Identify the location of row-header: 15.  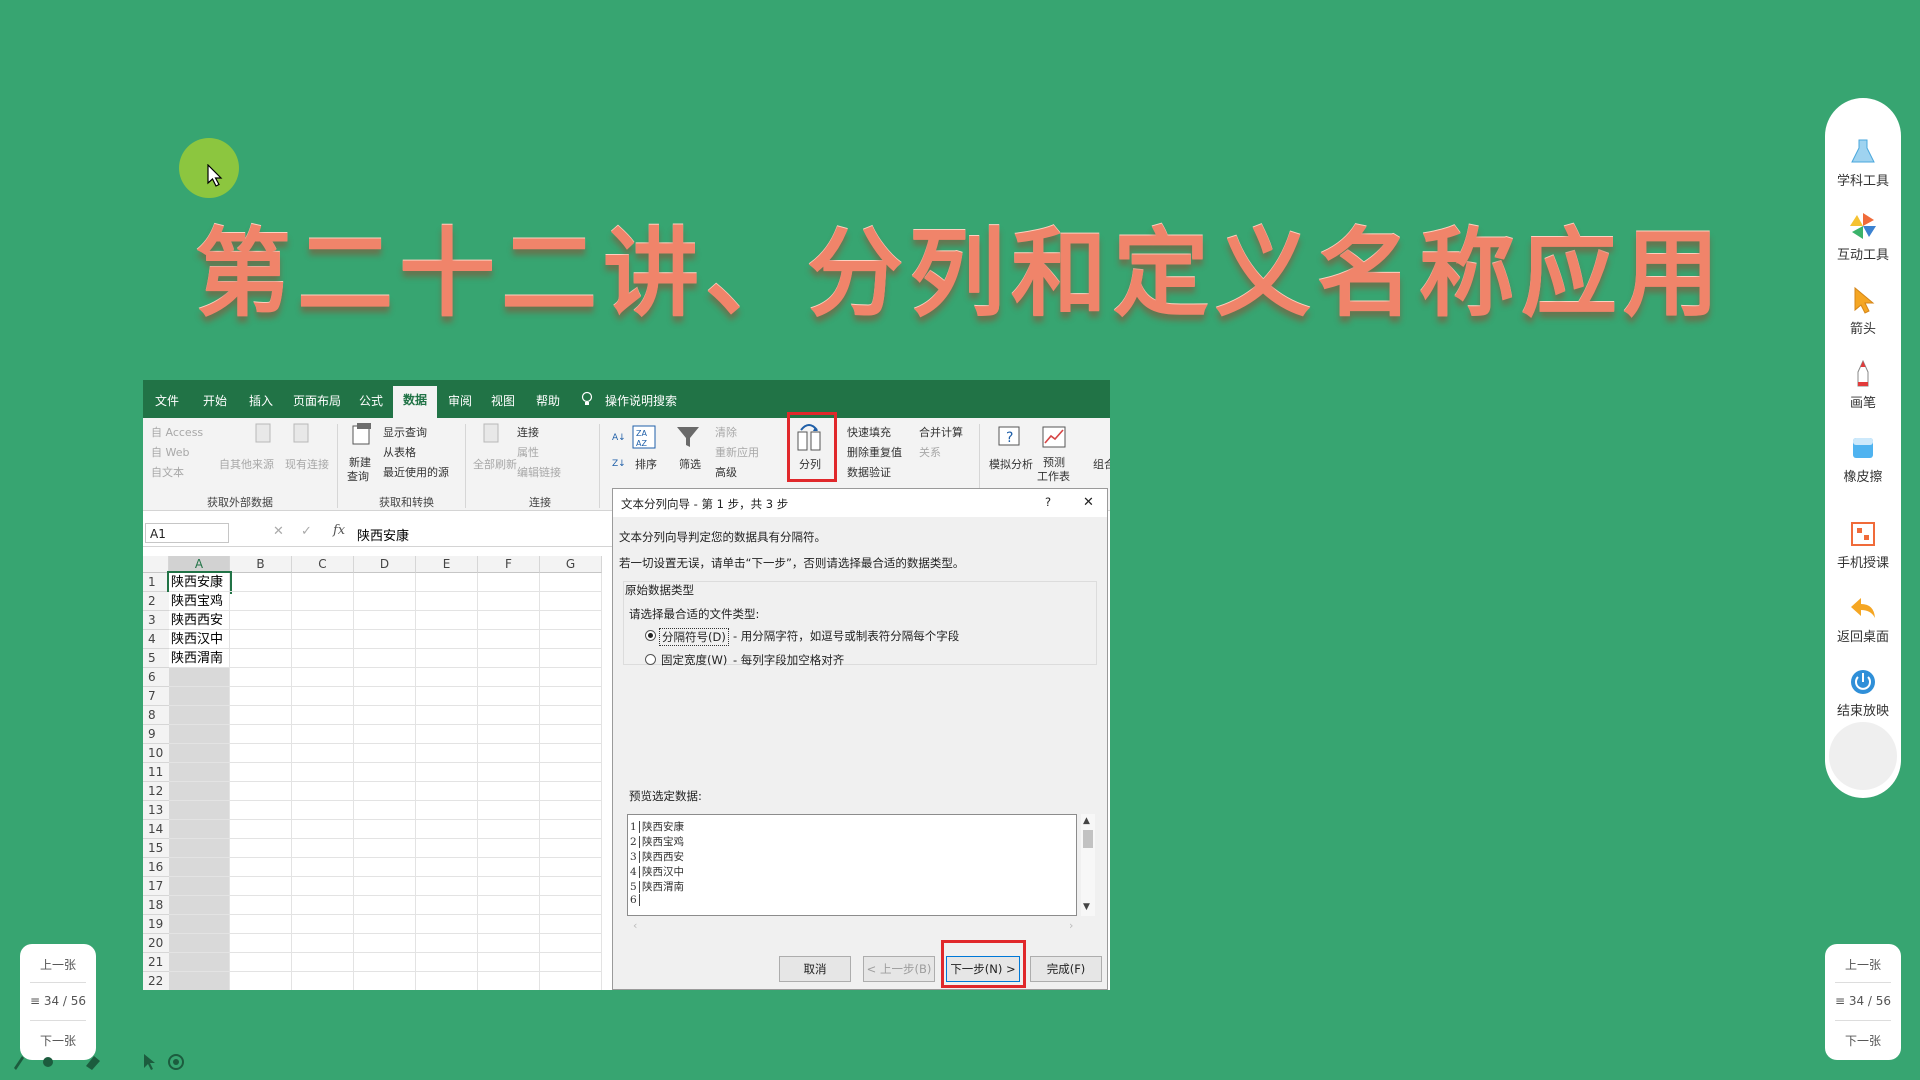
(156, 848).